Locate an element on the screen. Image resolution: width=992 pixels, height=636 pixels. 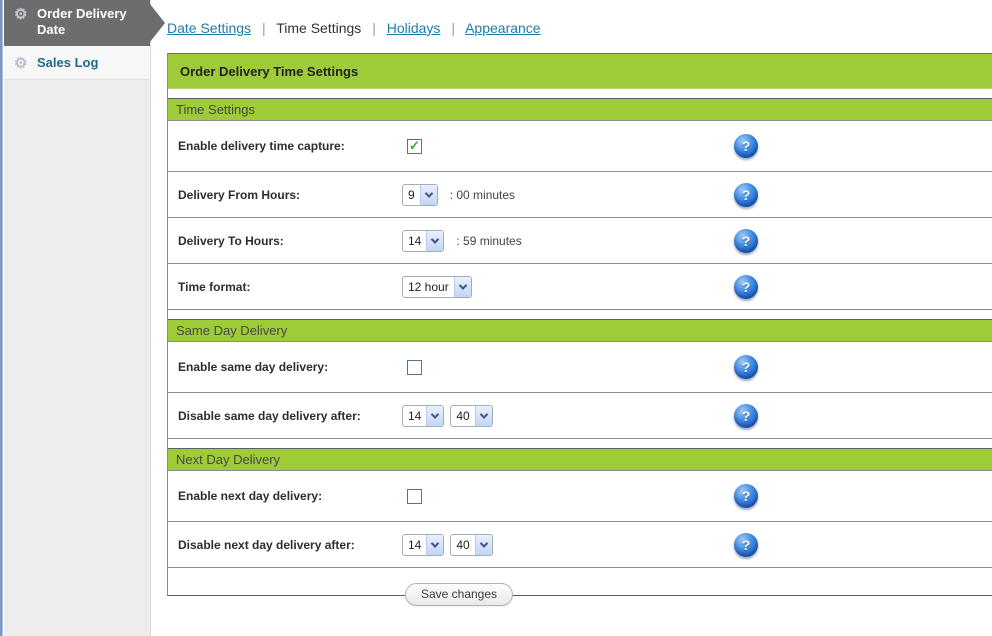
setting-label: Enable next day delivery: is located at coordinates (250, 496).